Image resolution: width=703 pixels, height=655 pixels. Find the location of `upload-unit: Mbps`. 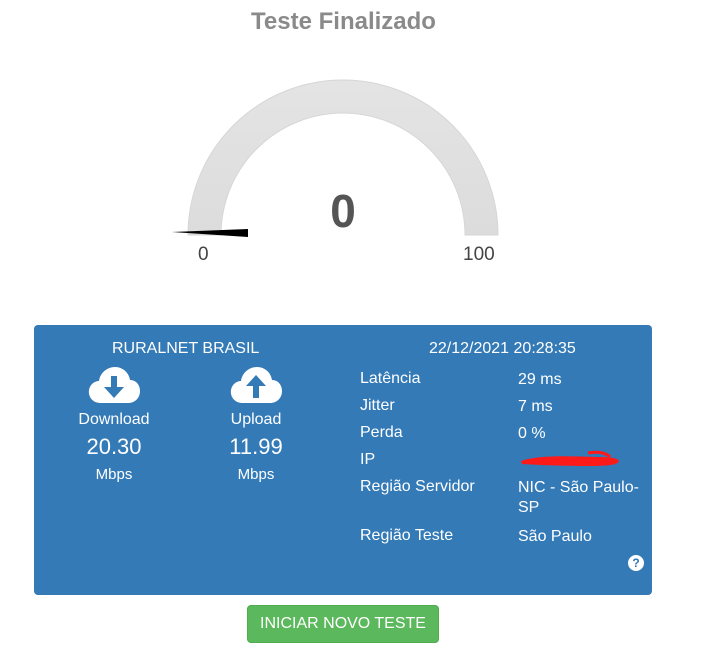

upload-unit: Mbps is located at coordinates (256, 474).